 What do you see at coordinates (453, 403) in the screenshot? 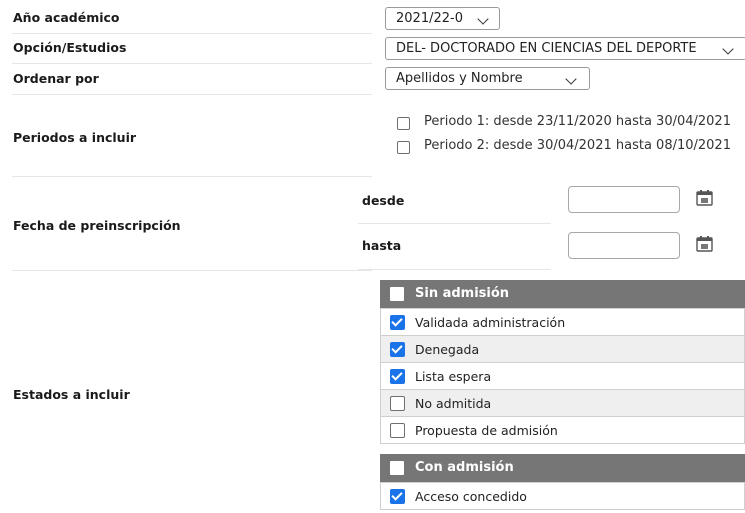
I see `state-label: No admitida` at bounding box center [453, 403].